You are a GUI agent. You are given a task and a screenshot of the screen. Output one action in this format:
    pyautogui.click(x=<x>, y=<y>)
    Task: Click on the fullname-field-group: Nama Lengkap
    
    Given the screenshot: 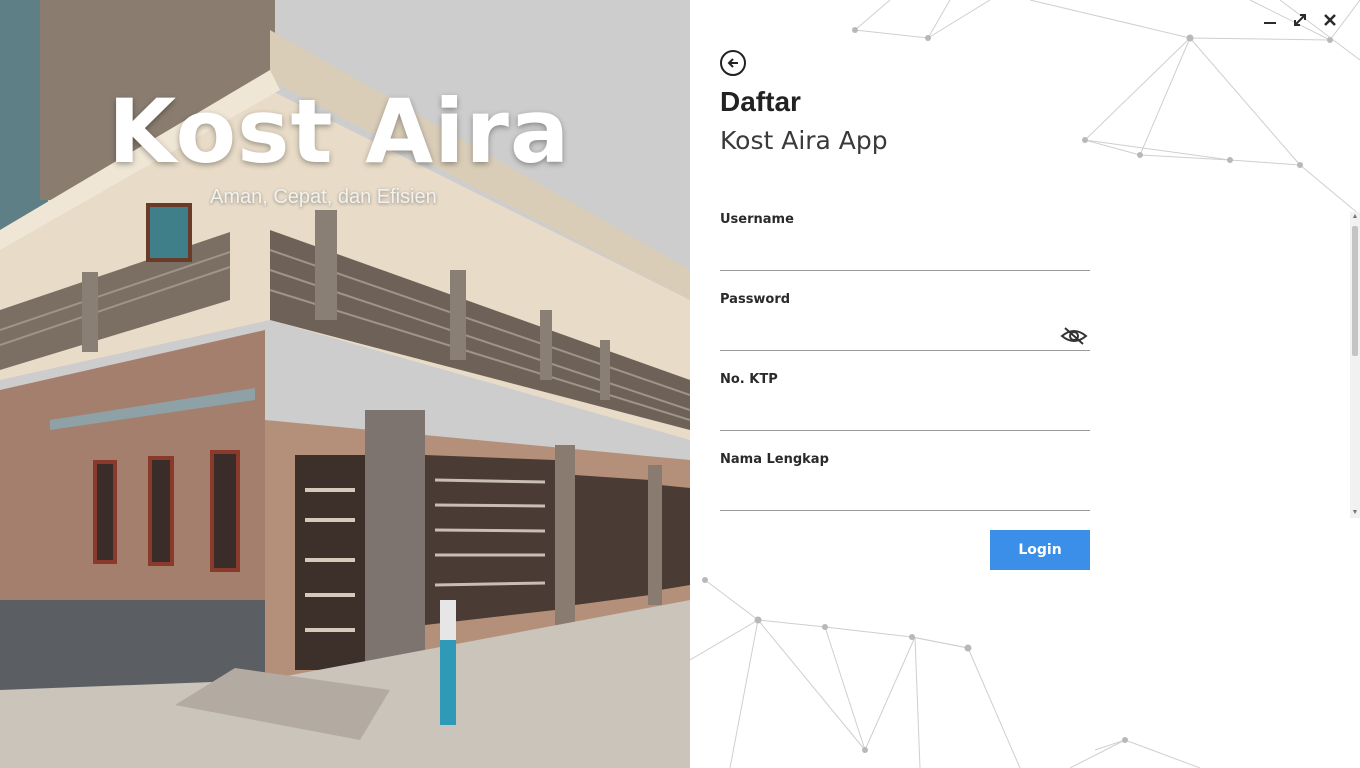 What is the action you would take?
    pyautogui.click(x=905, y=481)
    